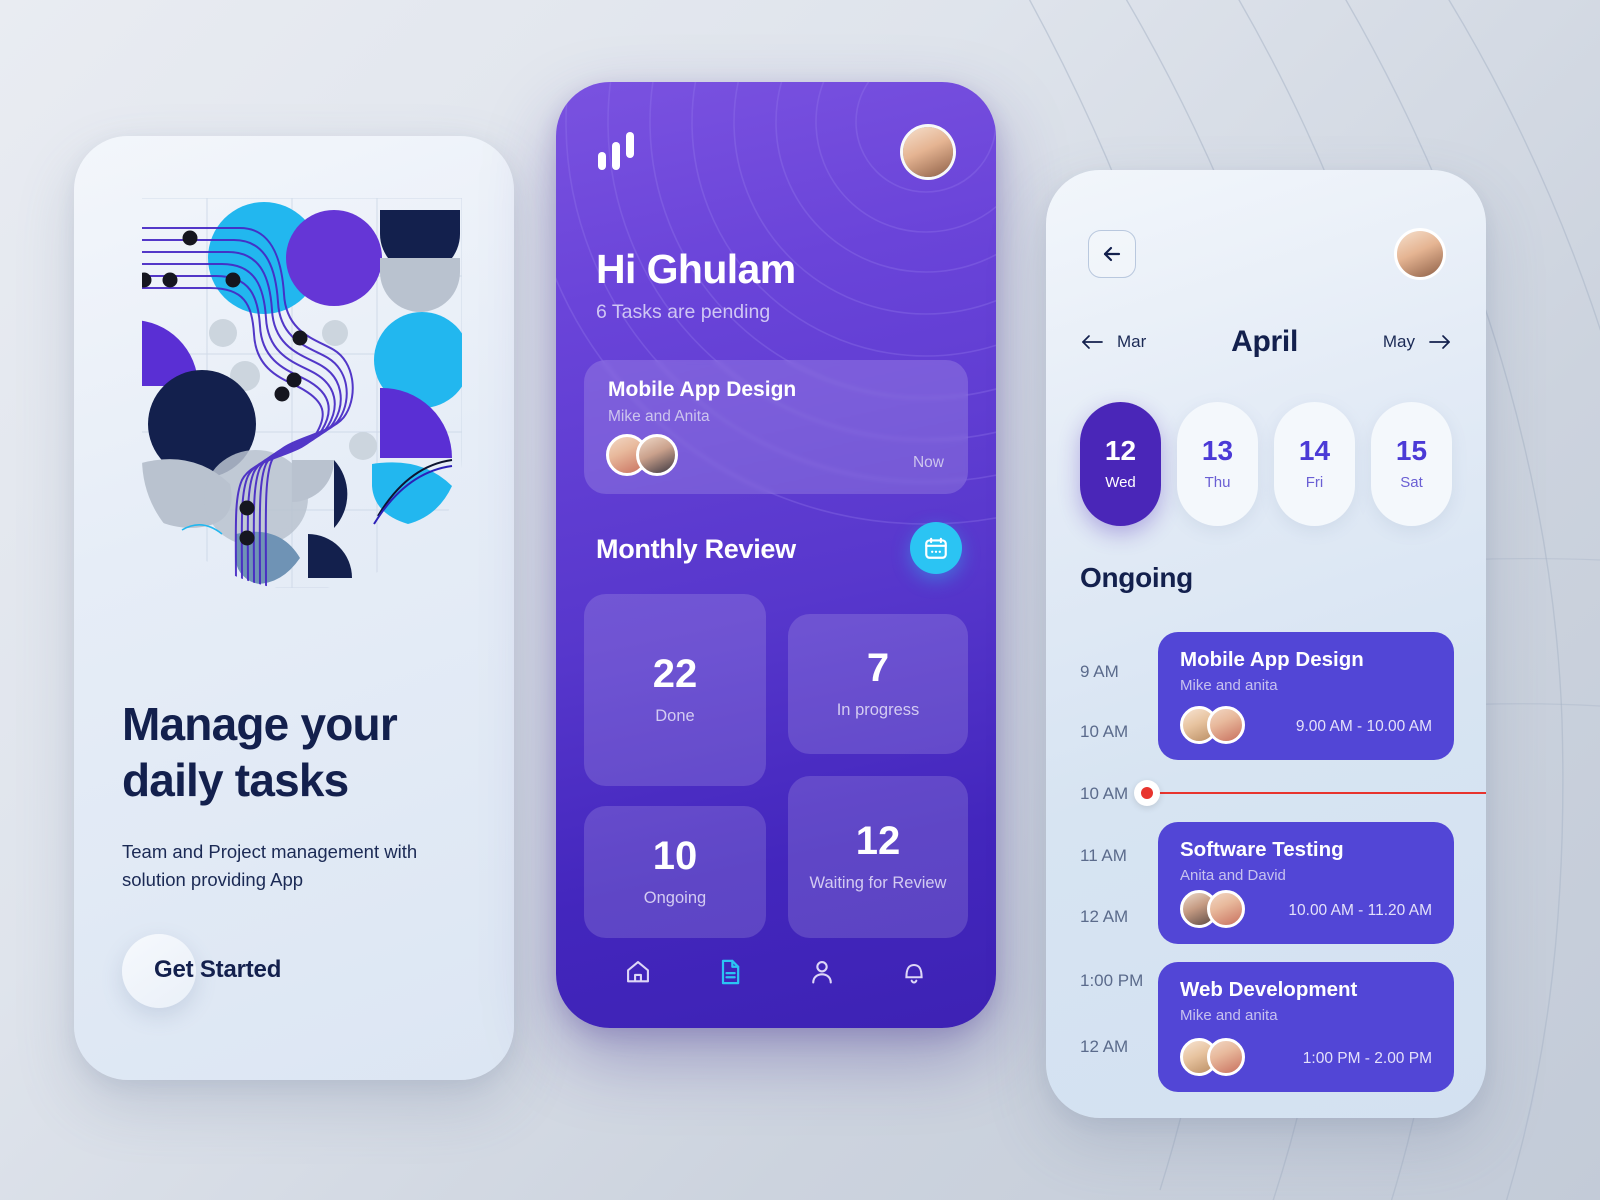  Describe the element at coordinates (260, 724) in the screenshot. I see `title-line-1: Manage your` at that location.